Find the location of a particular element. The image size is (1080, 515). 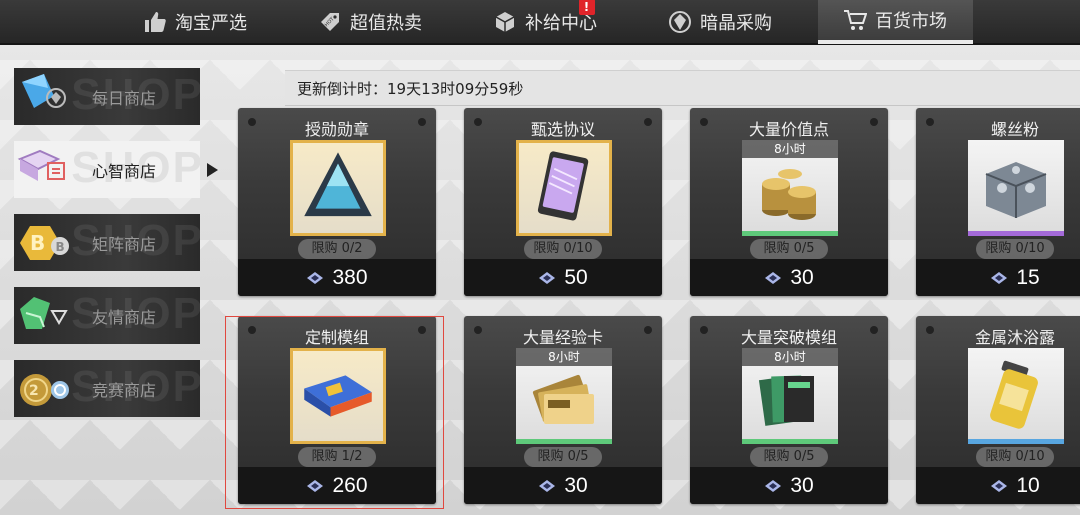

blue-crystal-icon is located at coordinates (44, 90).